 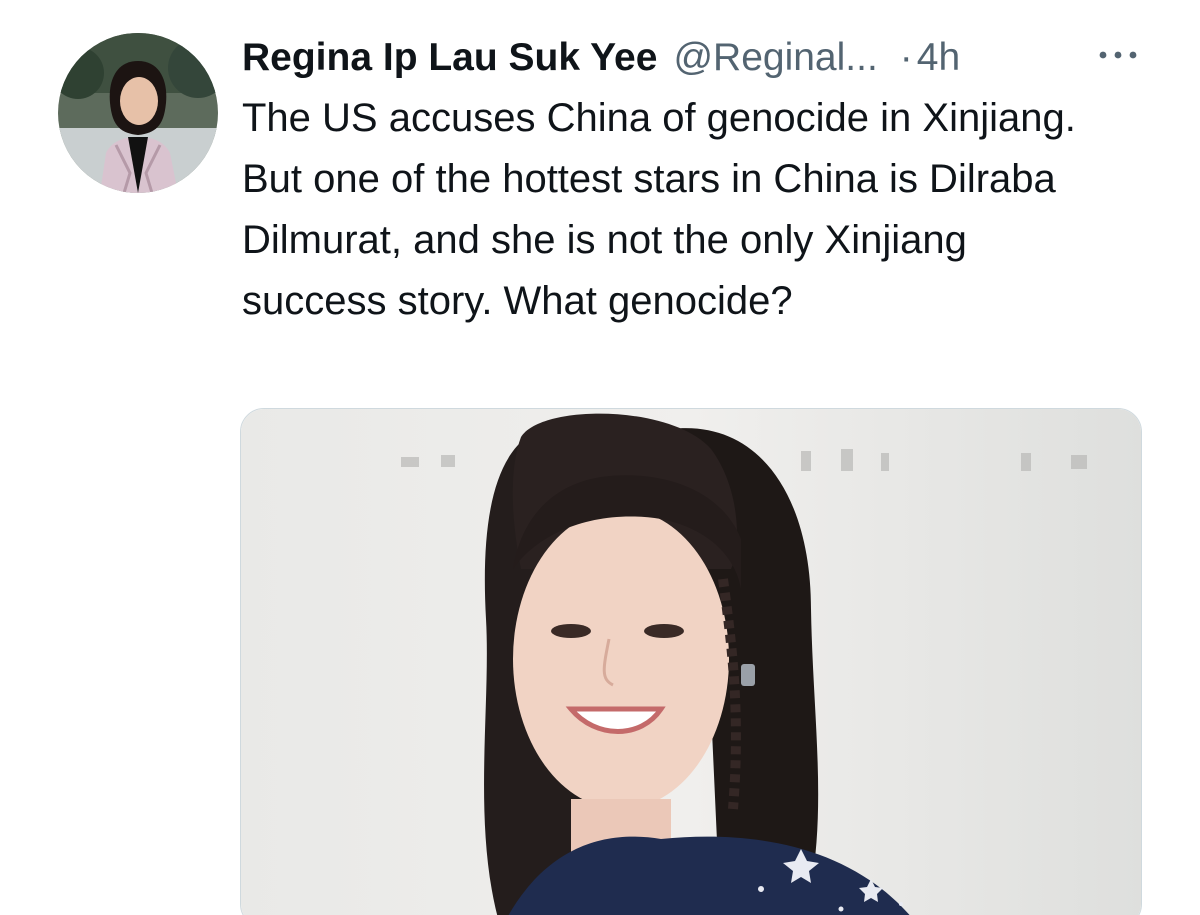 I want to click on author-name: Regina Ip Lau Suk Yee, so click(x=449, y=58).